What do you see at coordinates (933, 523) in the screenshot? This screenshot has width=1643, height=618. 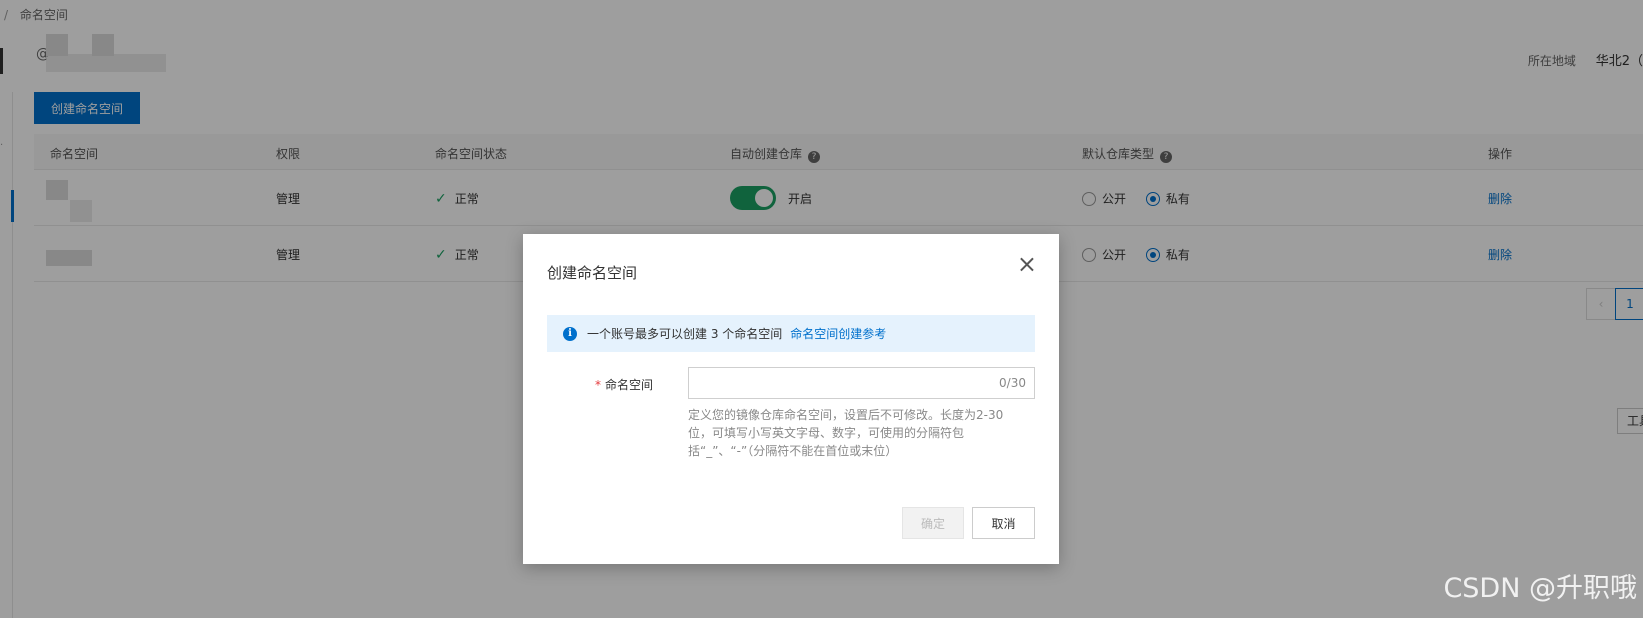 I see `confirm-button: 确定` at bounding box center [933, 523].